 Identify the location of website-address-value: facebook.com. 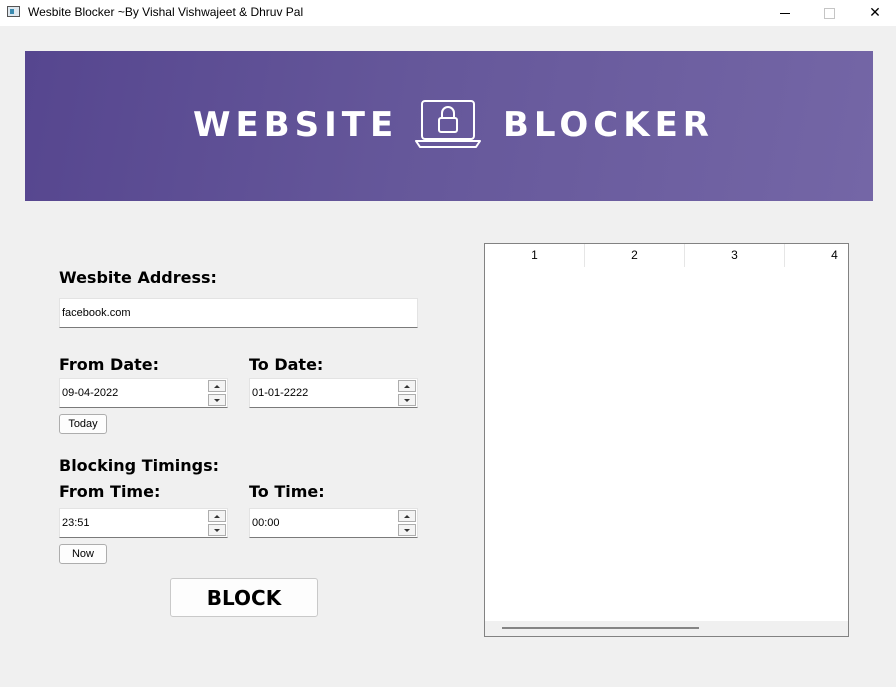
(96, 313).